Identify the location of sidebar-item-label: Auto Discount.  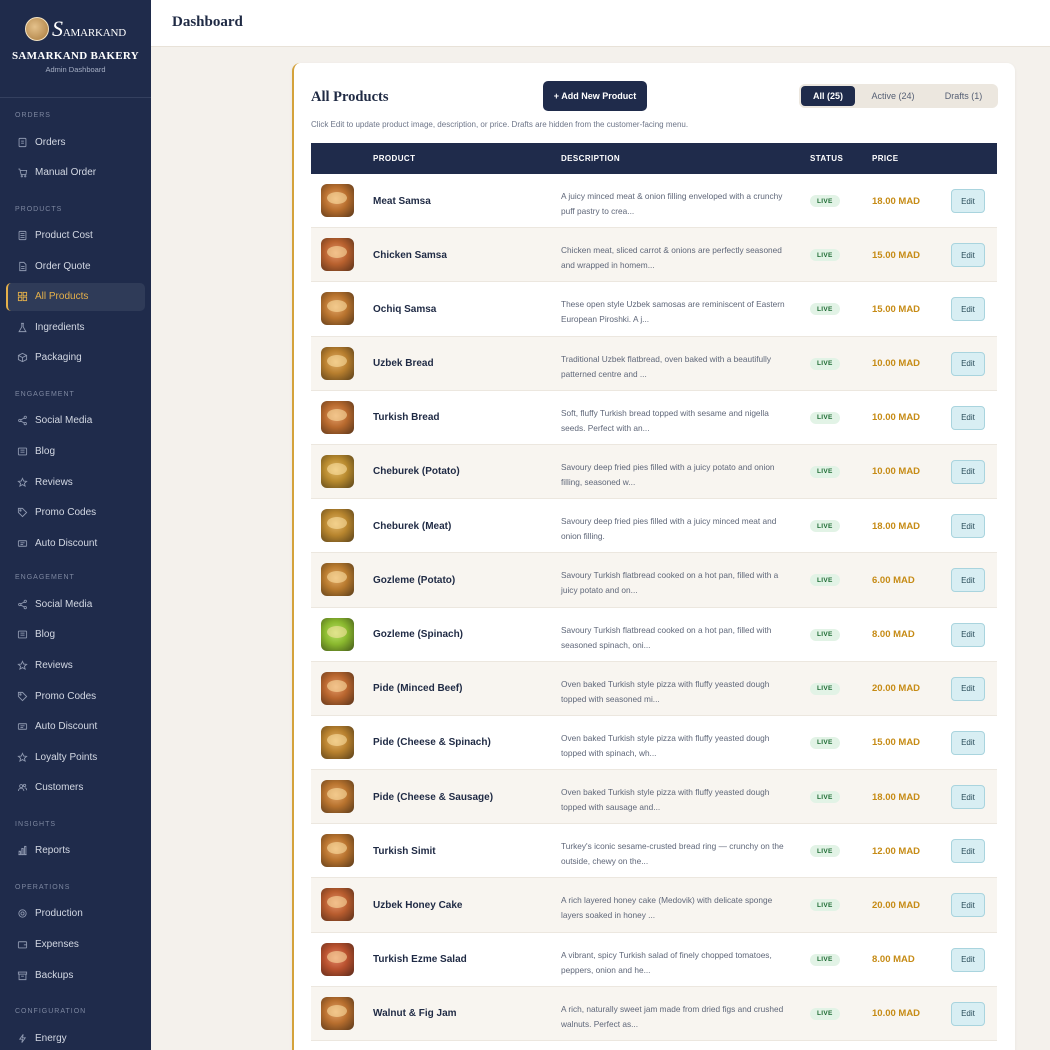
(66, 727).